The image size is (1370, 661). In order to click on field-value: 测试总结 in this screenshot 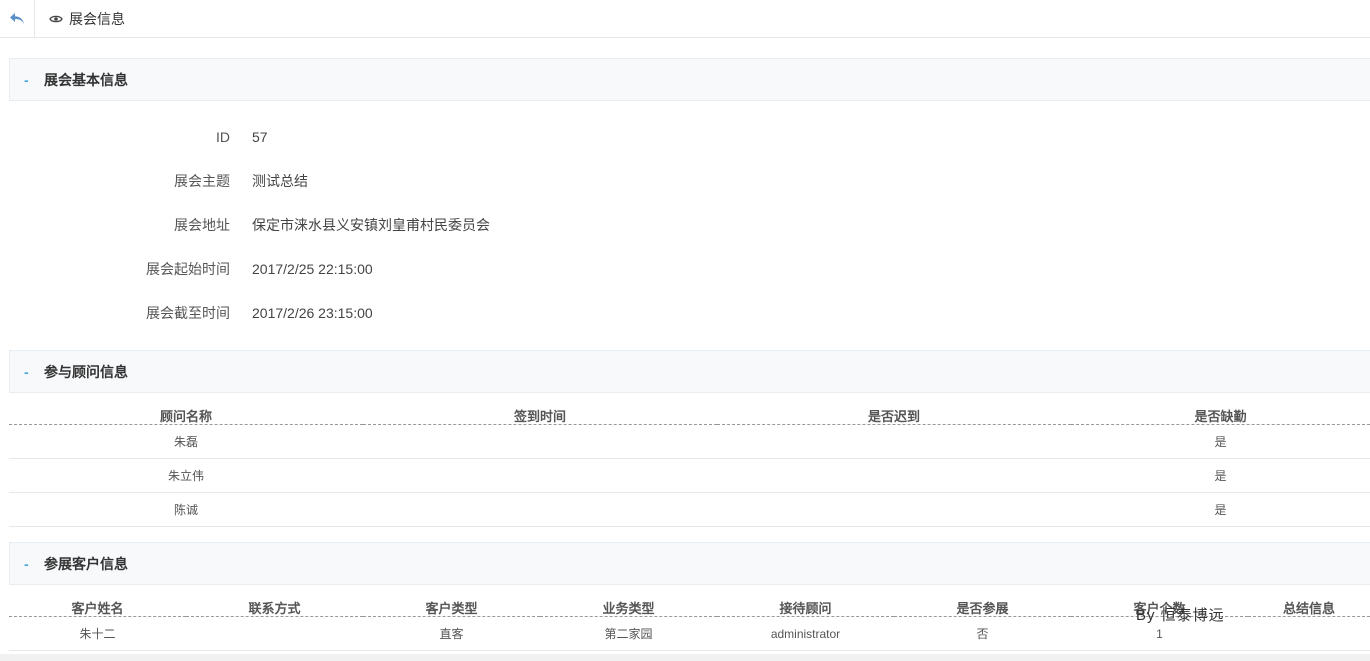, I will do `click(280, 181)`.